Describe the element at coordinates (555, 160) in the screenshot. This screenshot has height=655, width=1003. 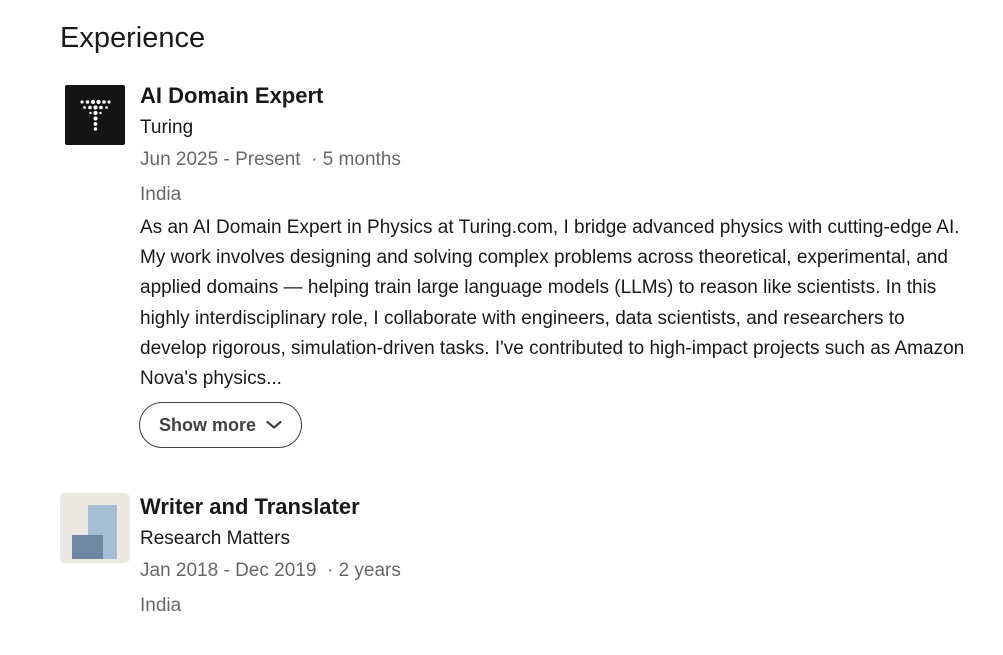
I see `date-range-row: Jun 2025 - Present · 5 months` at that location.